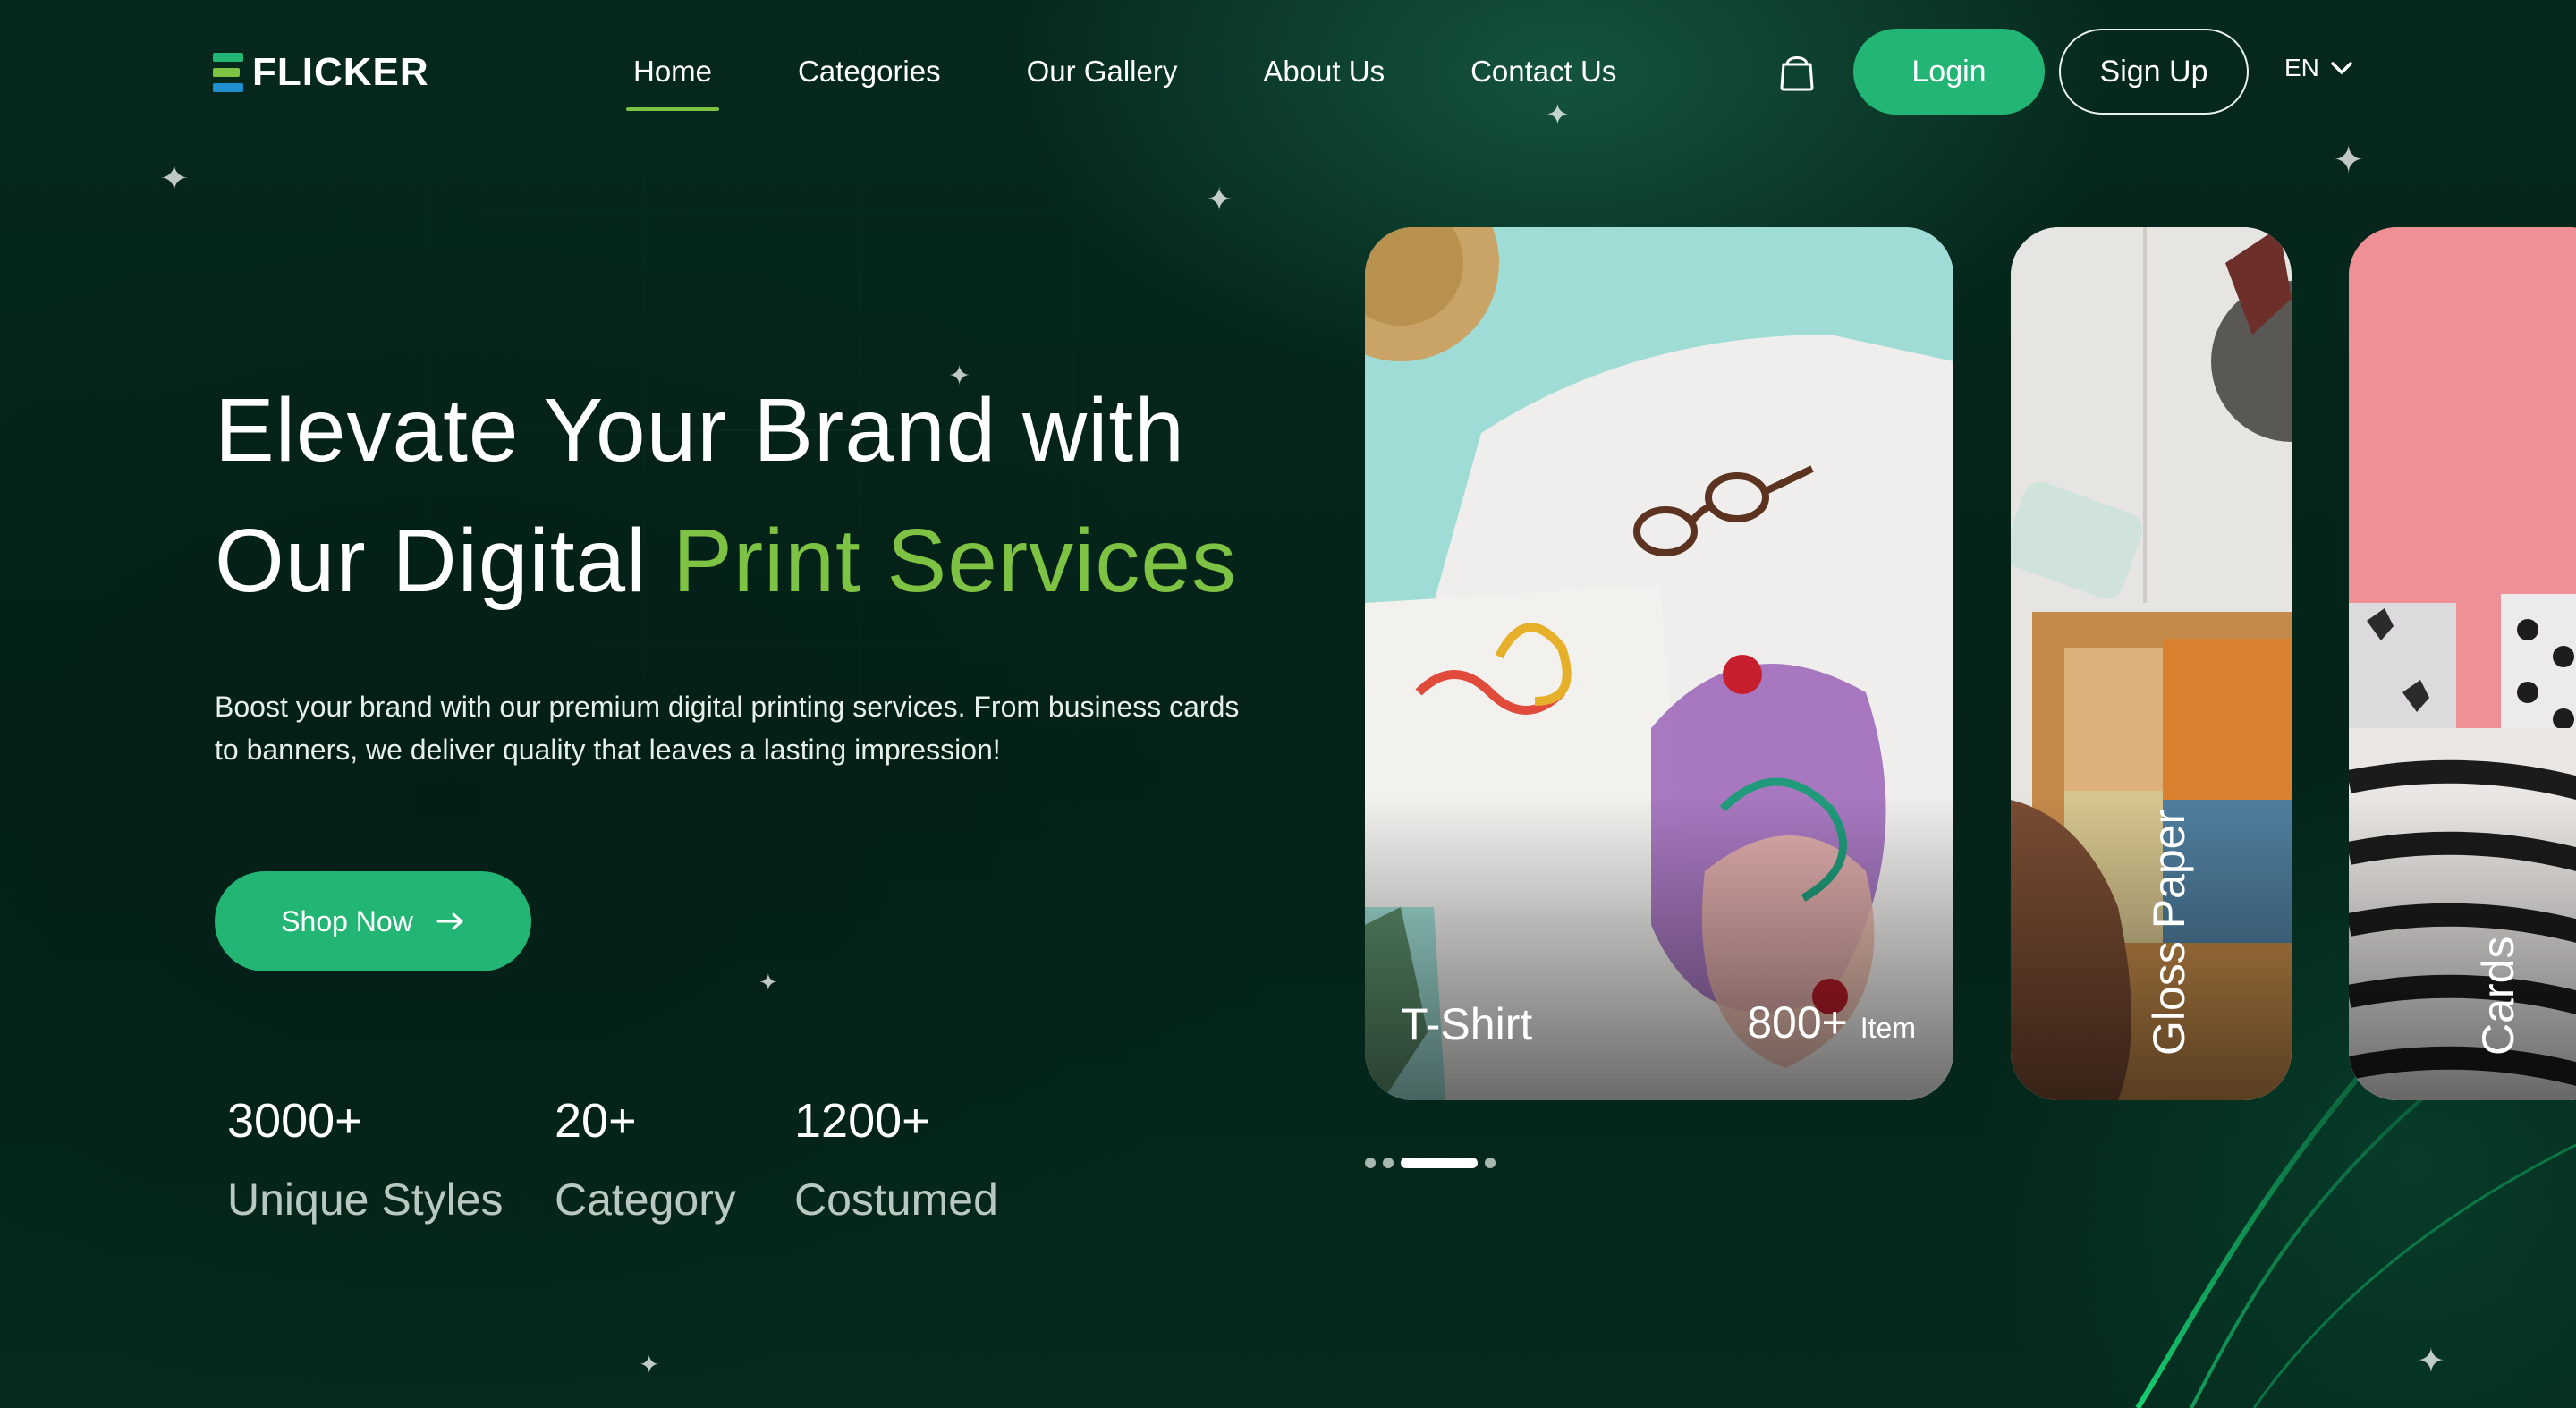  I want to click on stat-category: 20+ Category, so click(645, 1159).